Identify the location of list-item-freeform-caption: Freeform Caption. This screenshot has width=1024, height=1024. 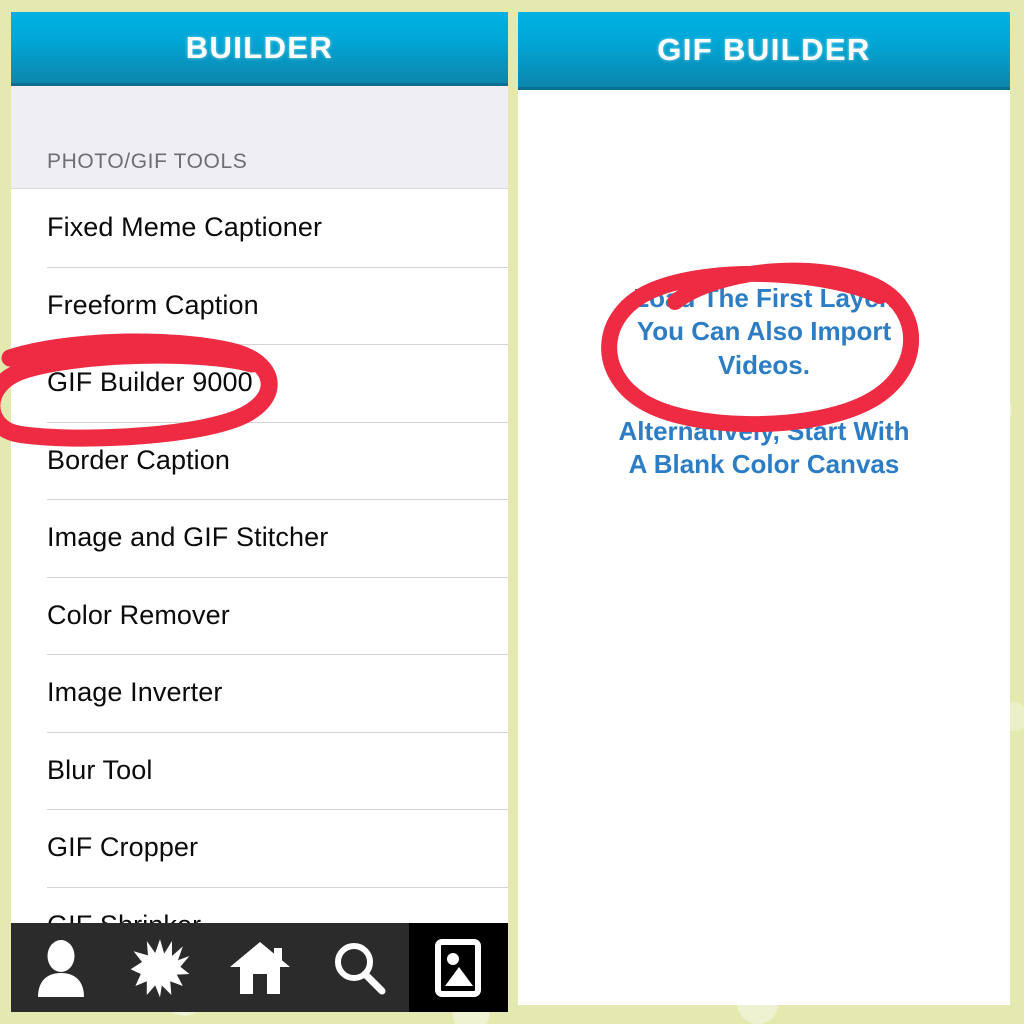
(259, 305).